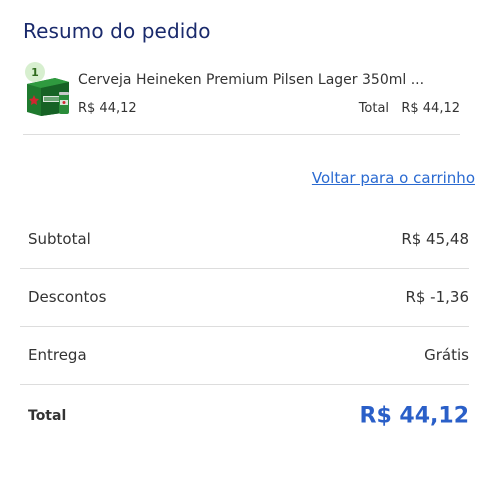 The height and width of the screenshot is (477, 500). What do you see at coordinates (67, 297) in the screenshot?
I see `discounts-label: Descontos` at bounding box center [67, 297].